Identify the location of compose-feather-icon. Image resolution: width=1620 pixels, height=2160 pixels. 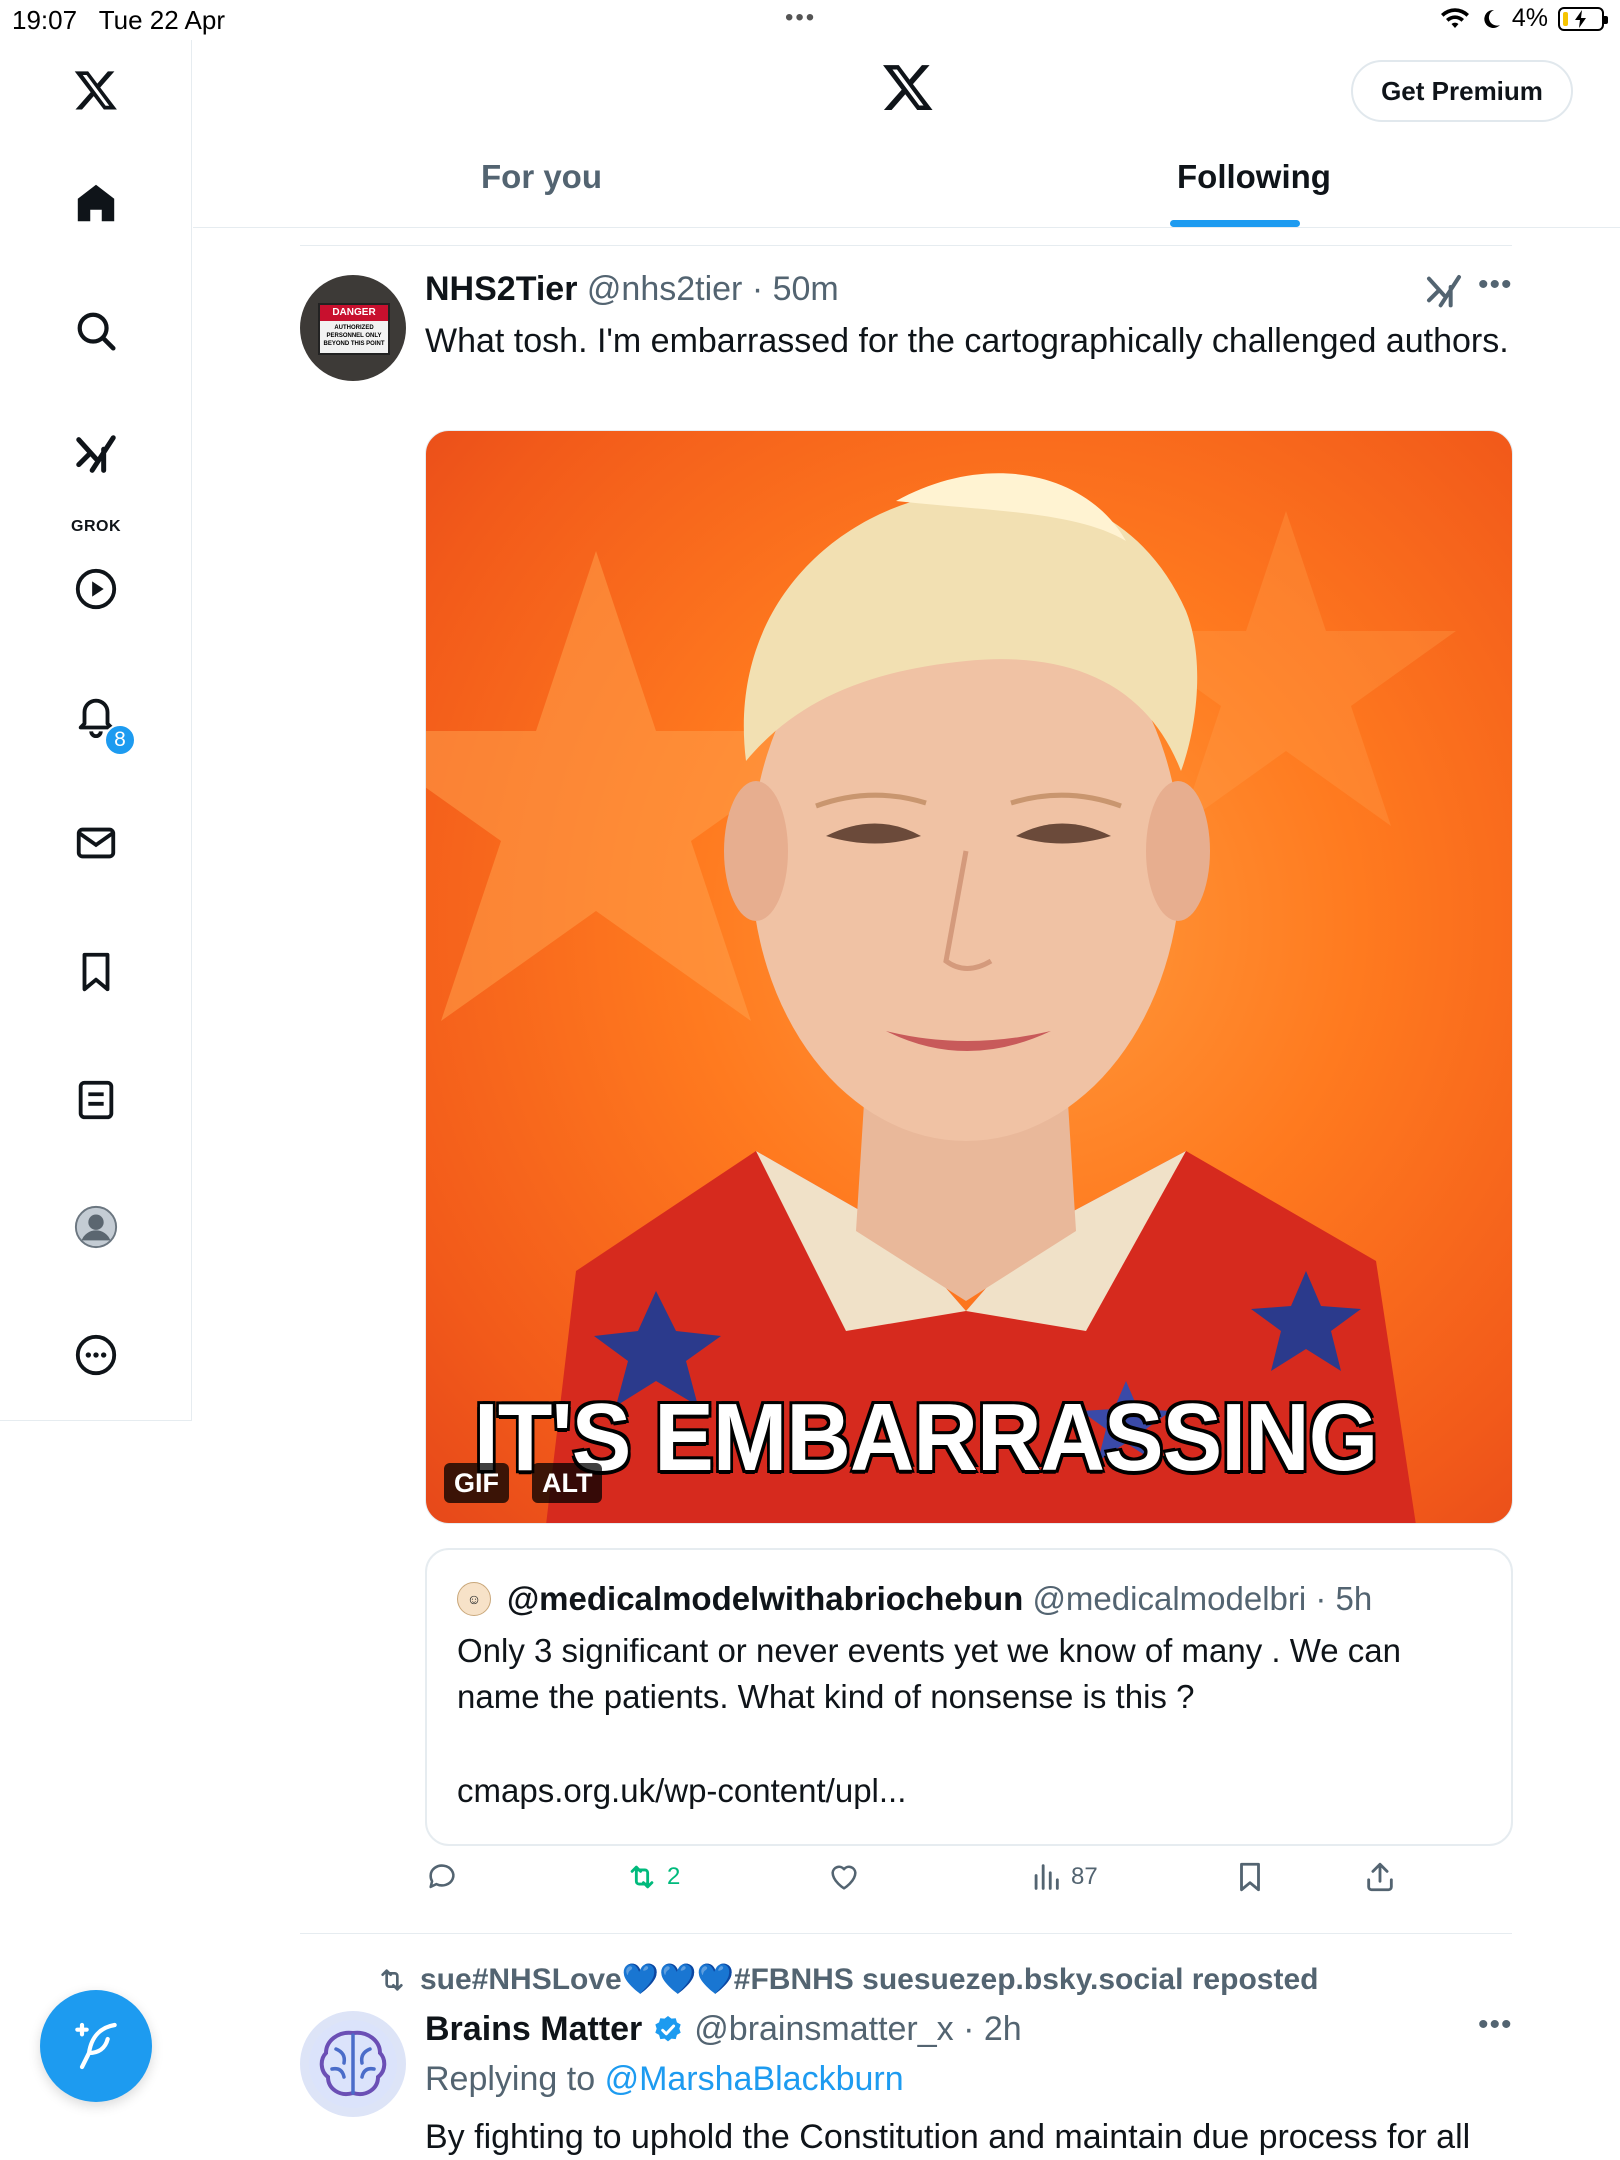
(96, 2046).